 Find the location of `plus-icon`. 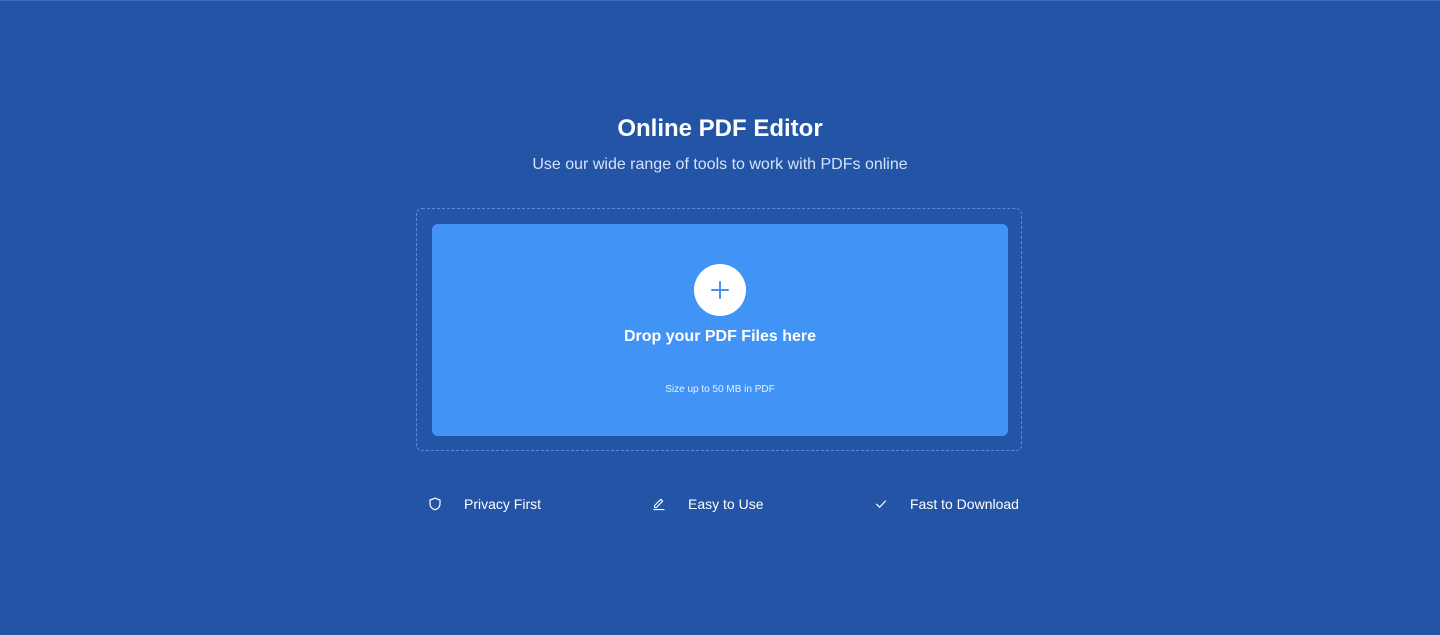

plus-icon is located at coordinates (720, 290).